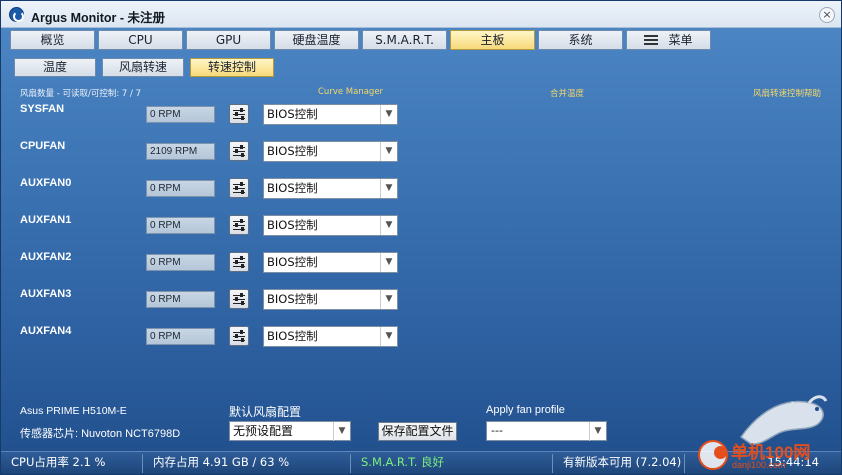 The image size is (842, 475). I want to click on status-memory-usage: 内存占用 4.91 GB / 63 %, so click(247, 463).